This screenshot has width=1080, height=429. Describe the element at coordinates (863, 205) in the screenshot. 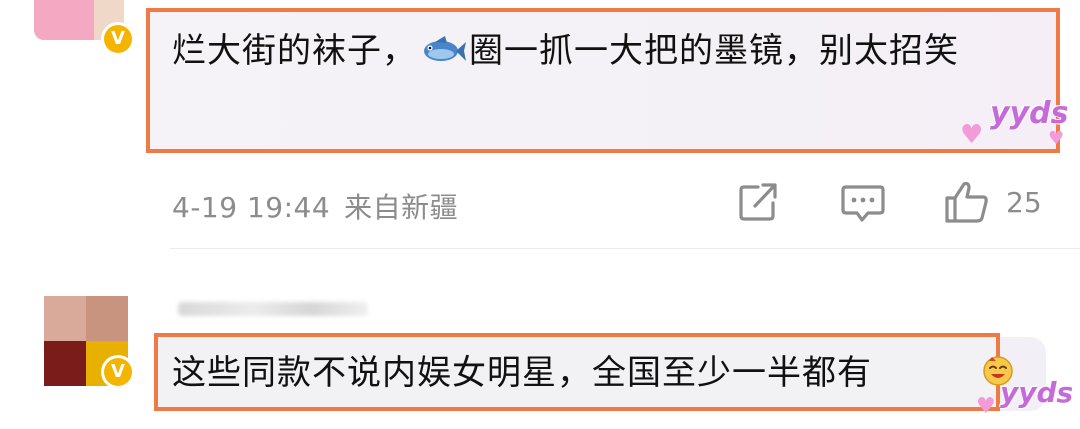

I see `comment-icon` at that location.